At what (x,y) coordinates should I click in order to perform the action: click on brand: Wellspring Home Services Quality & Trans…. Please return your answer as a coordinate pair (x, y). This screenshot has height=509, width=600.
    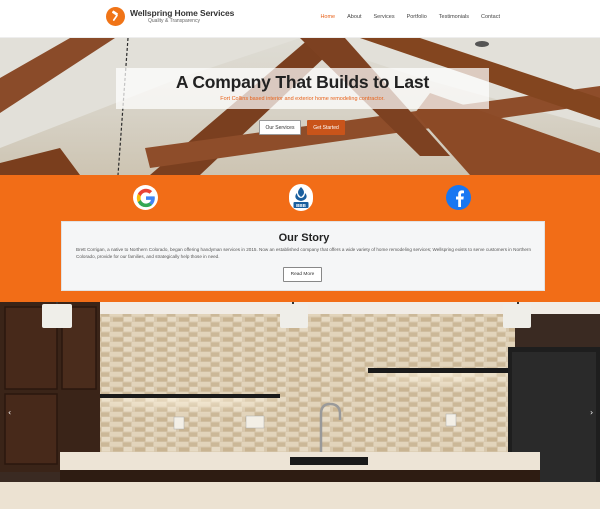
    Looking at the image, I should click on (170, 16).